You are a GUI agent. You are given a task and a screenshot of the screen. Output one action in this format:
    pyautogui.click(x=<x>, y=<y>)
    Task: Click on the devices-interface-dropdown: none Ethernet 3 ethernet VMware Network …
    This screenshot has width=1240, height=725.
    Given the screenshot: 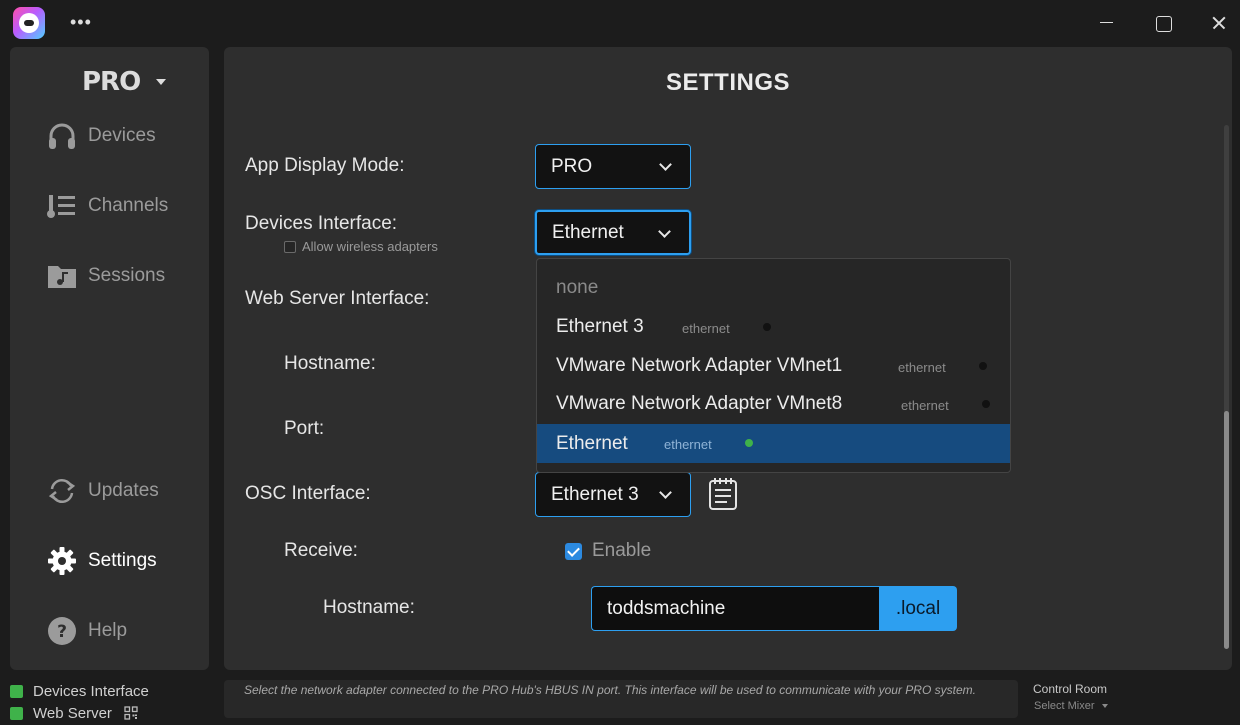 What is the action you would take?
    pyautogui.click(x=773, y=365)
    